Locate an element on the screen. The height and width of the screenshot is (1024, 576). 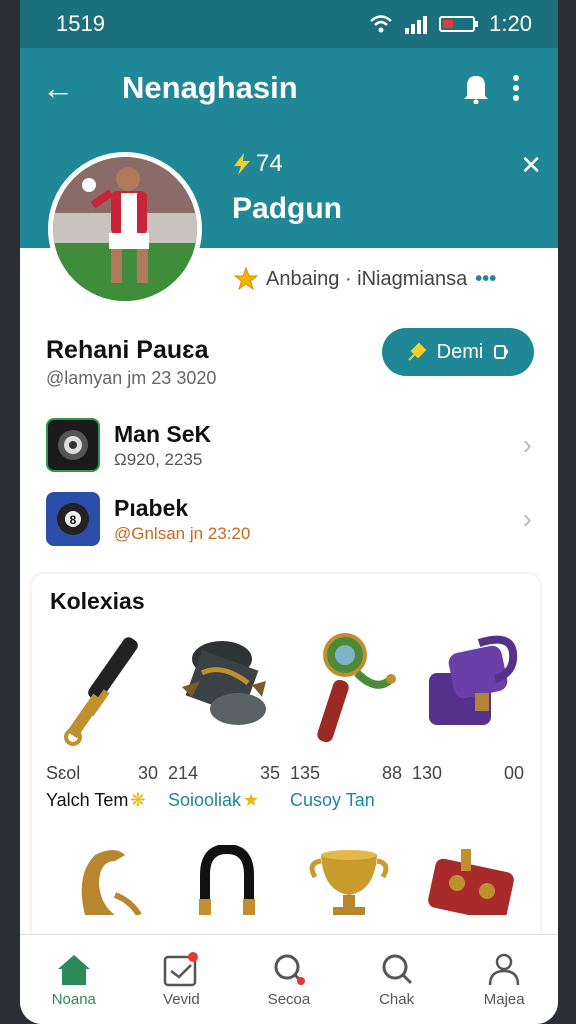
page-title: Nenaghasin is located at coordinates (210, 87).